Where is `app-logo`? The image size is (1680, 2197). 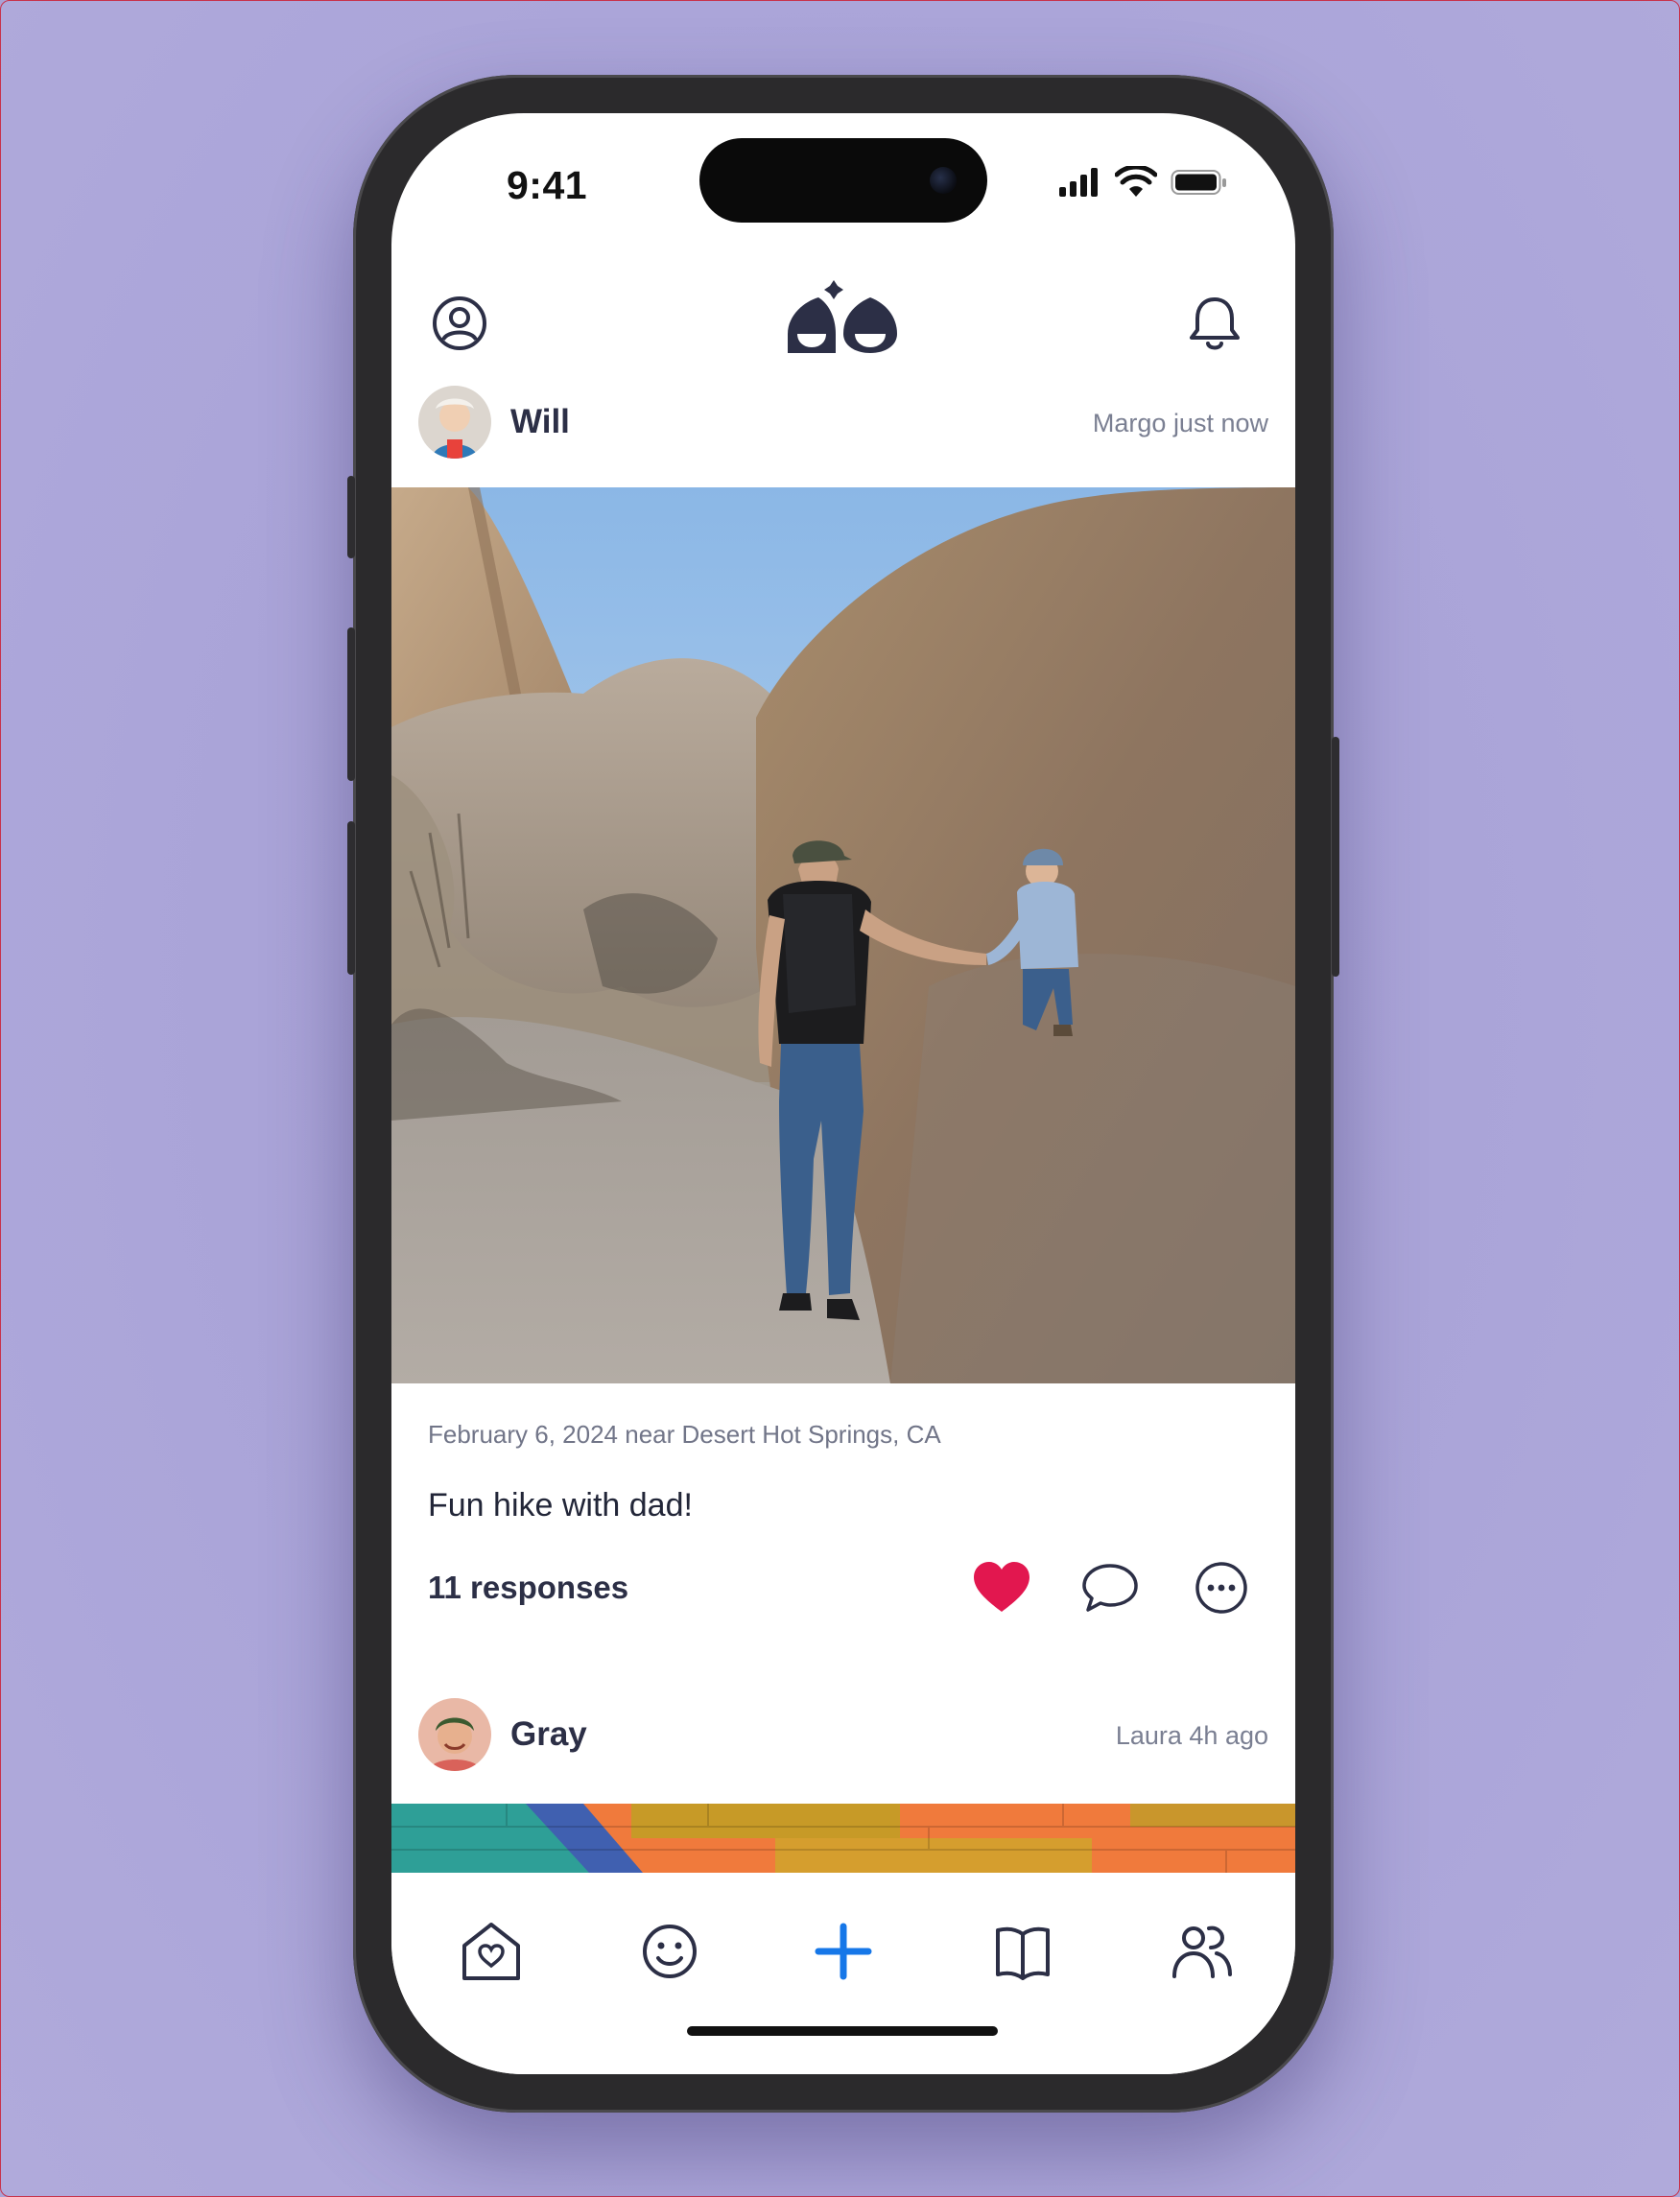 app-logo is located at coordinates (843, 317).